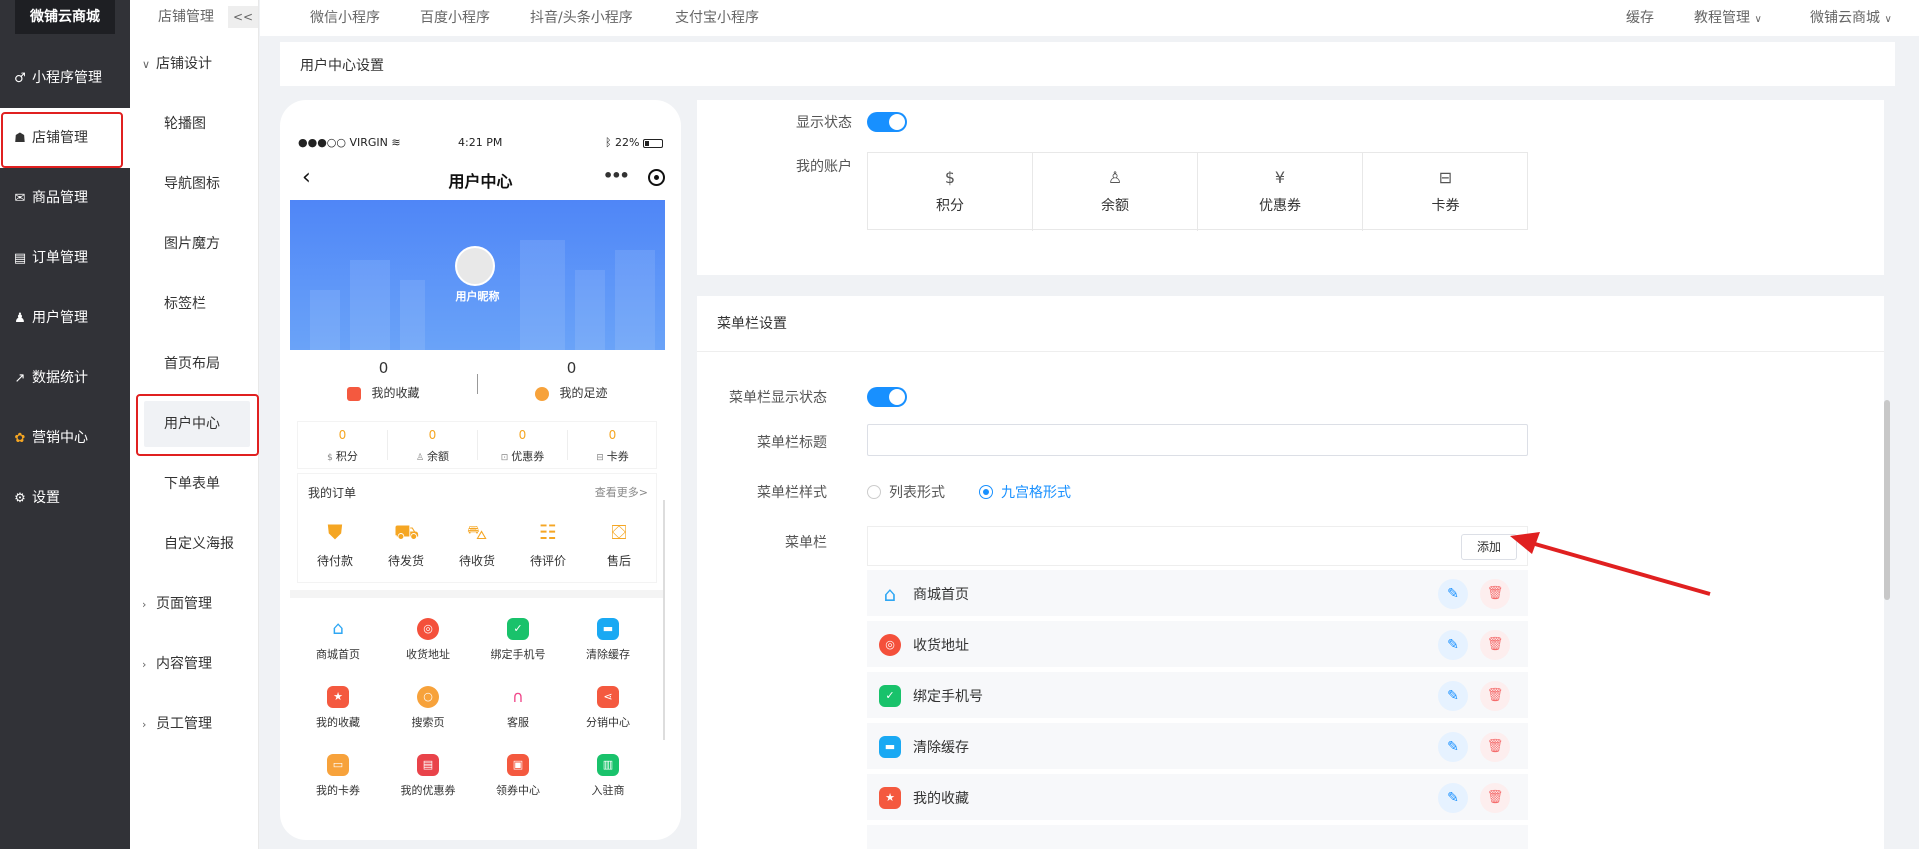 This screenshot has height=849, width=1919. Describe the element at coordinates (194, 664) in the screenshot. I see `sub-group-content-manage: › 内容管理` at that location.